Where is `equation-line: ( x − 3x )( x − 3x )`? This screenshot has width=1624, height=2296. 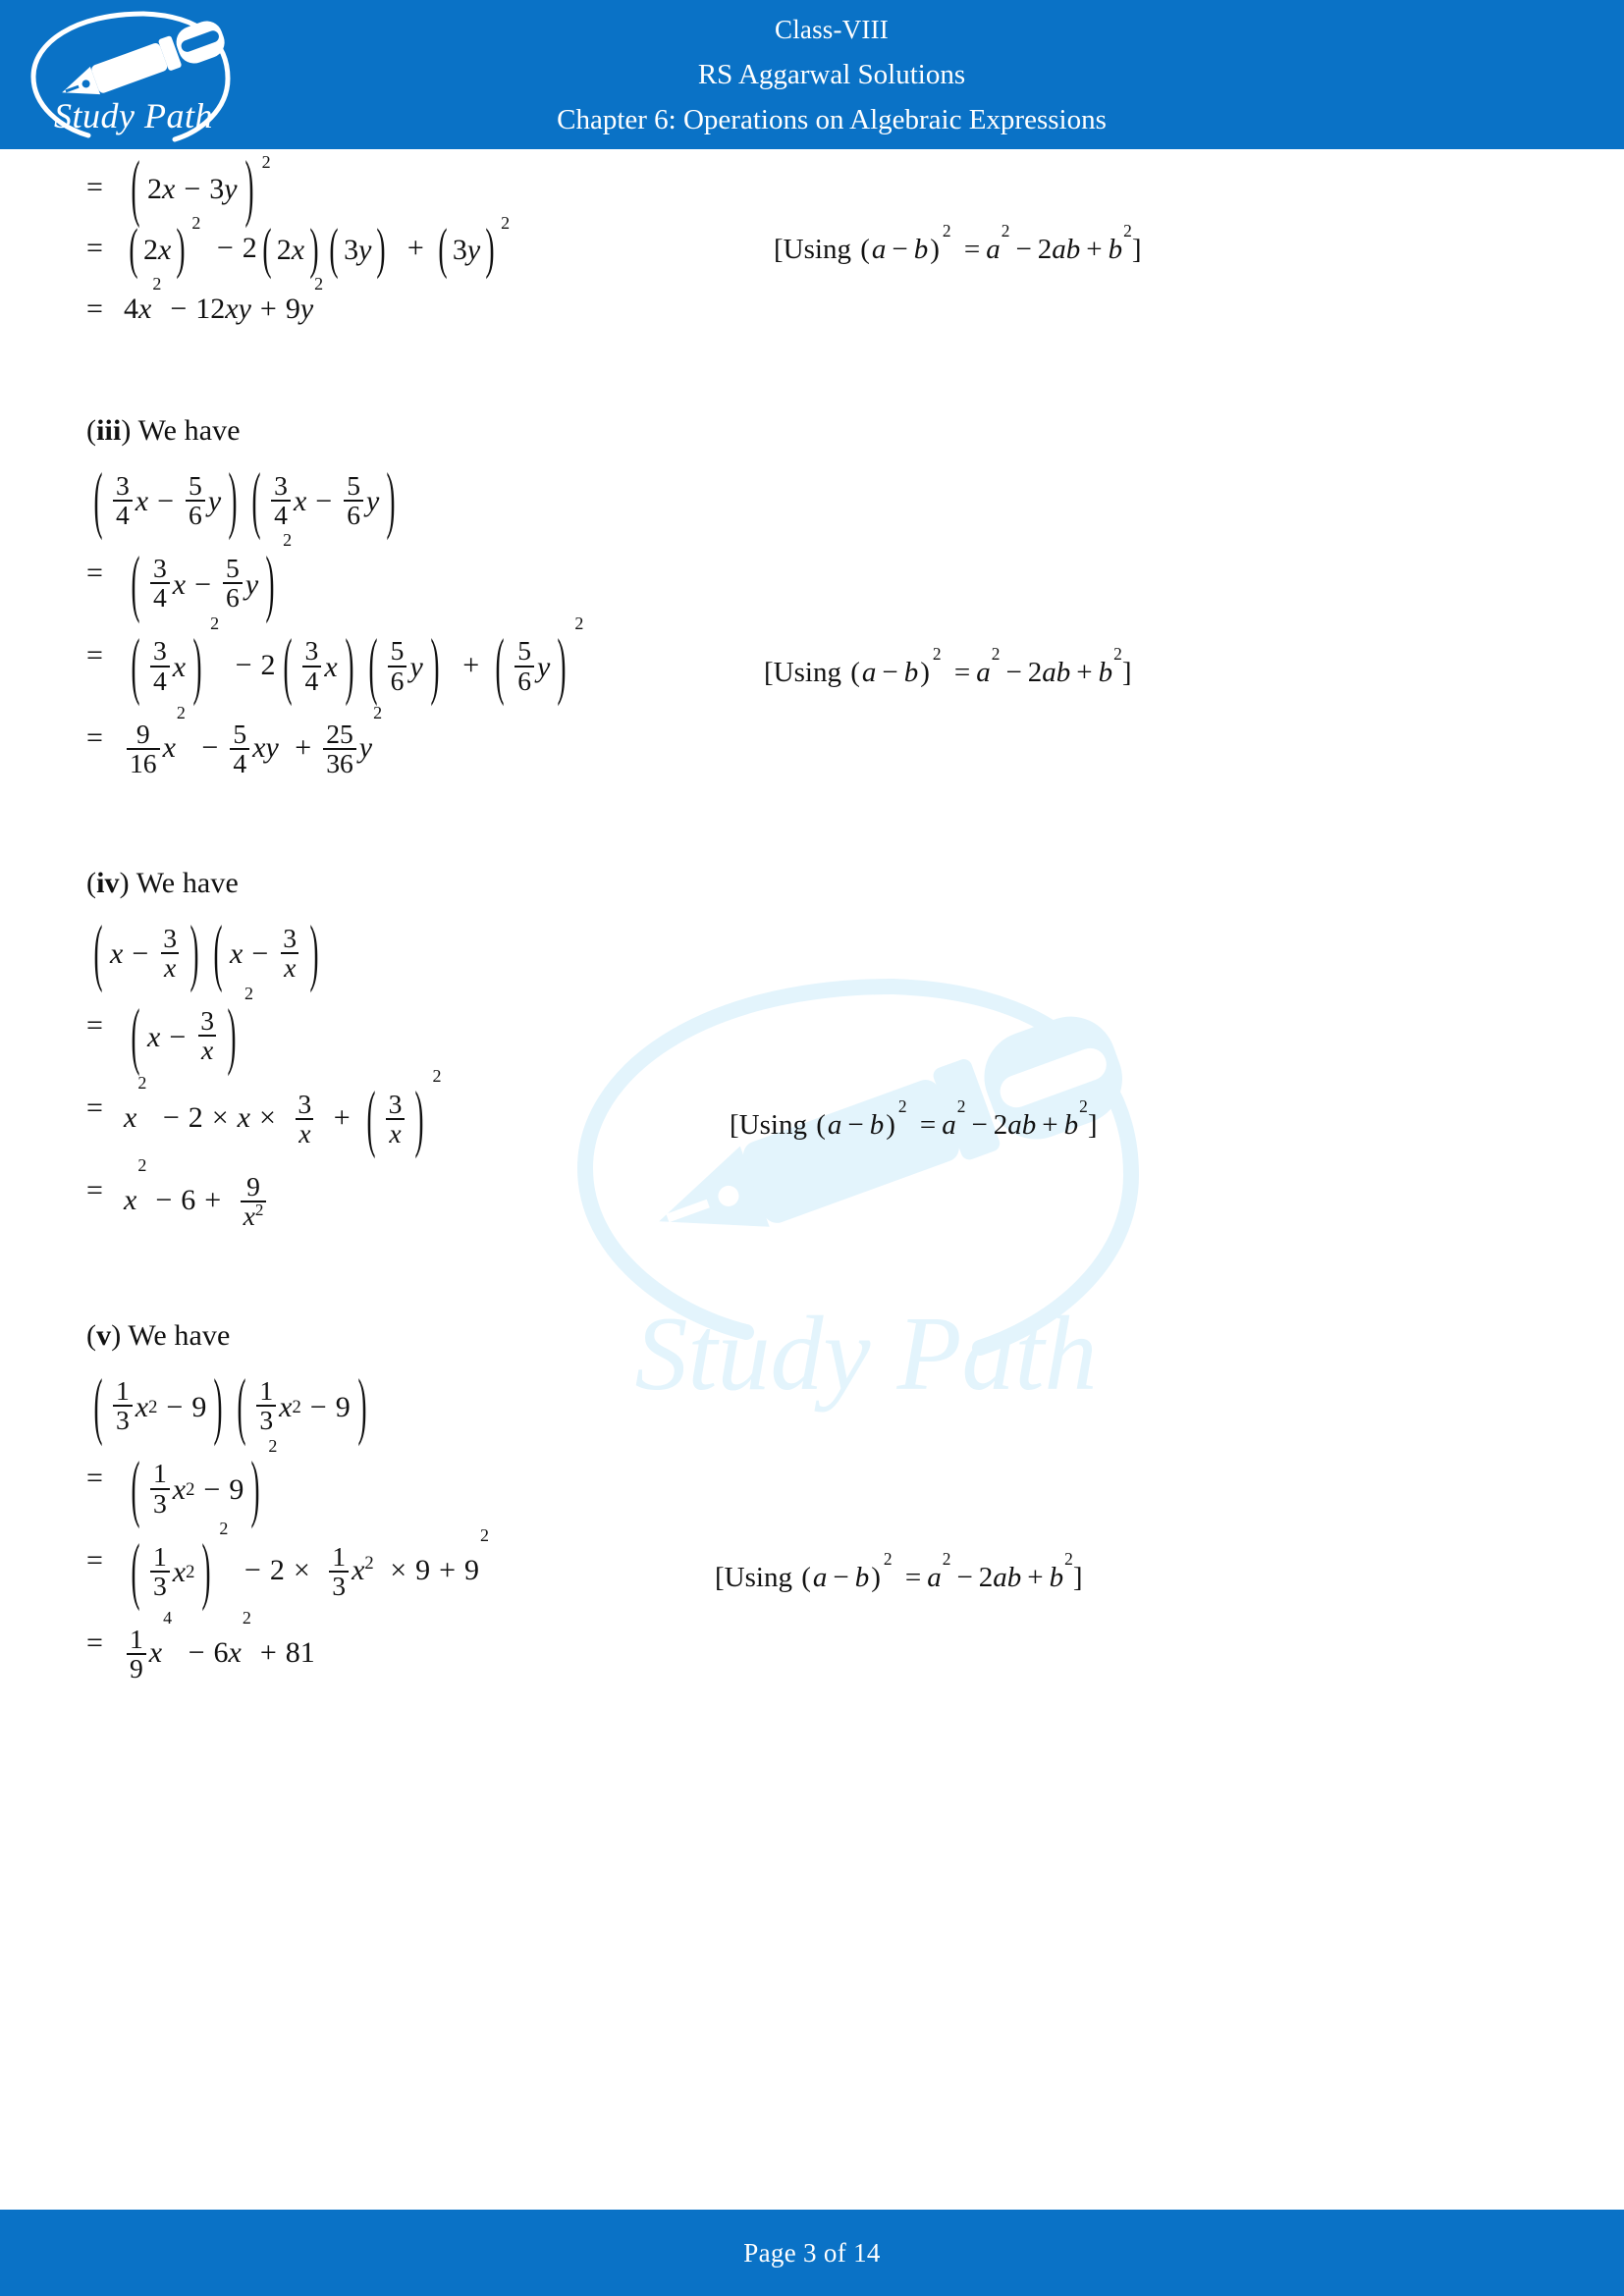
equation-line: ( x − 3x )( x − 3x ) is located at coordinates (820, 953).